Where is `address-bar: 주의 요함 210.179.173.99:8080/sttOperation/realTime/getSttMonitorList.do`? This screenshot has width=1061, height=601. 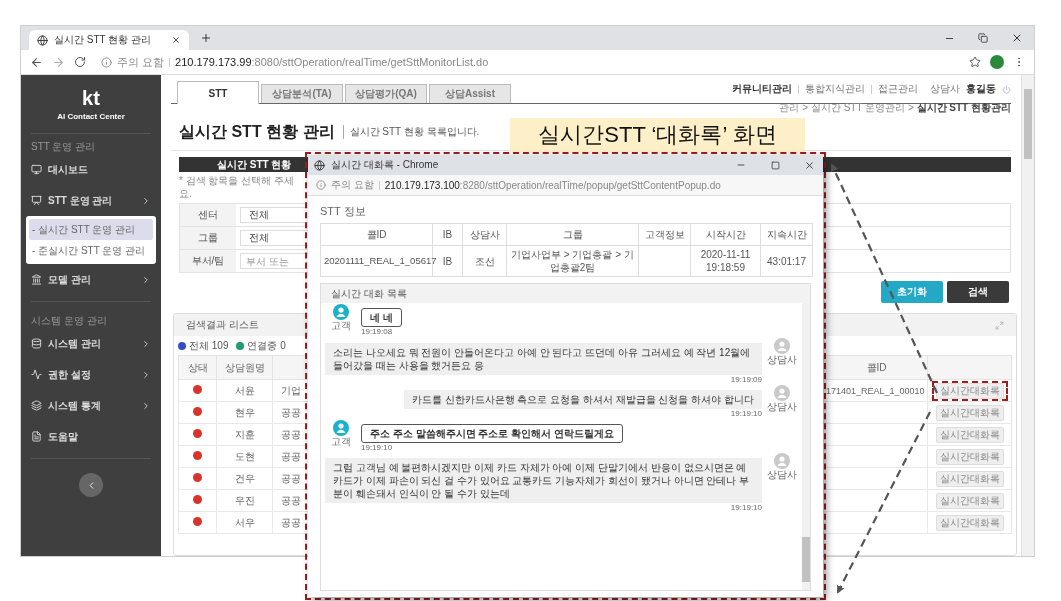
address-bar: 주의 요함 210.179.173.99:8080/sttOperation/realTime/getSttMonitorList.do is located at coordinates (527, 62).